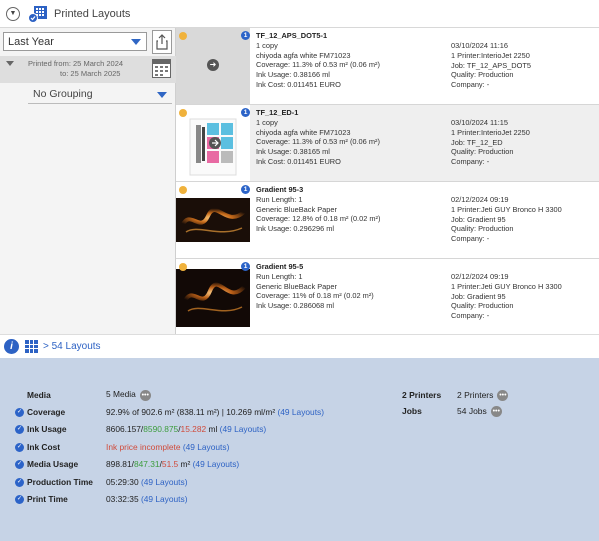  I want to click on layout-line: Coverage: 12.8% of 0.18 m² (0.02 m²), so click(318, 219).